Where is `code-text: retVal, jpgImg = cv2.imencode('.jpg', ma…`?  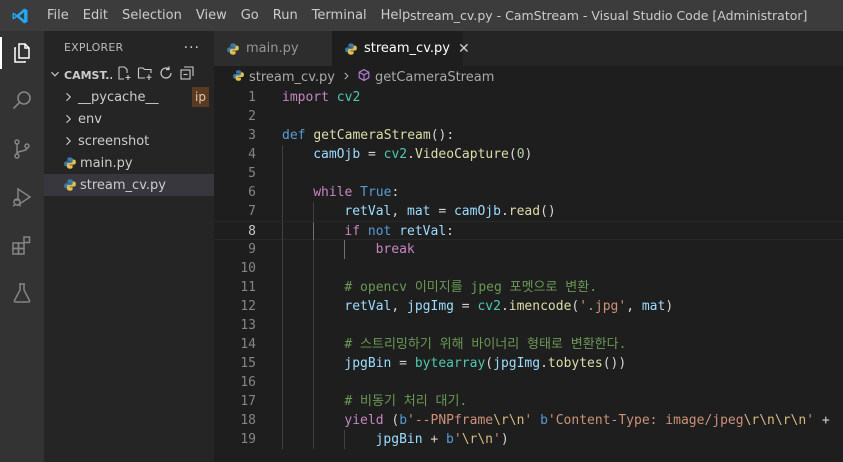 code-text: retVal, jpgImg = cv2.imencode('.jpg', ma… is located at coordinates (508, 306).